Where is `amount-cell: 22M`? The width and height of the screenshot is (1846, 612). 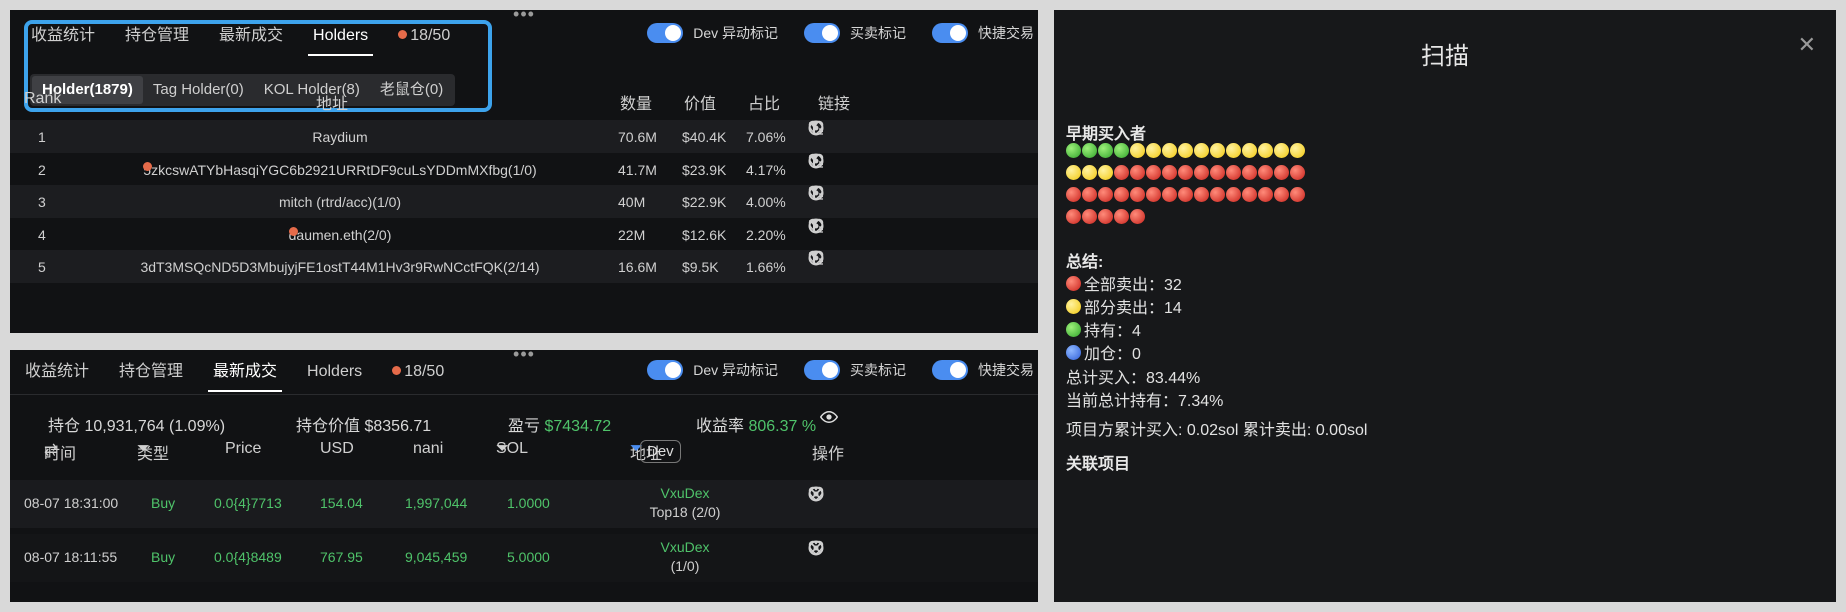 amount-cell: 22M is located at coordinates (632, 234).